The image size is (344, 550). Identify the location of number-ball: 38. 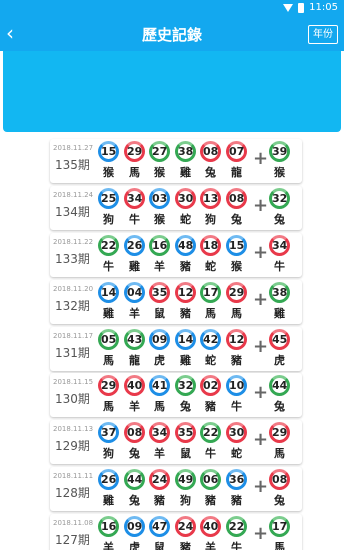
(185, 151).